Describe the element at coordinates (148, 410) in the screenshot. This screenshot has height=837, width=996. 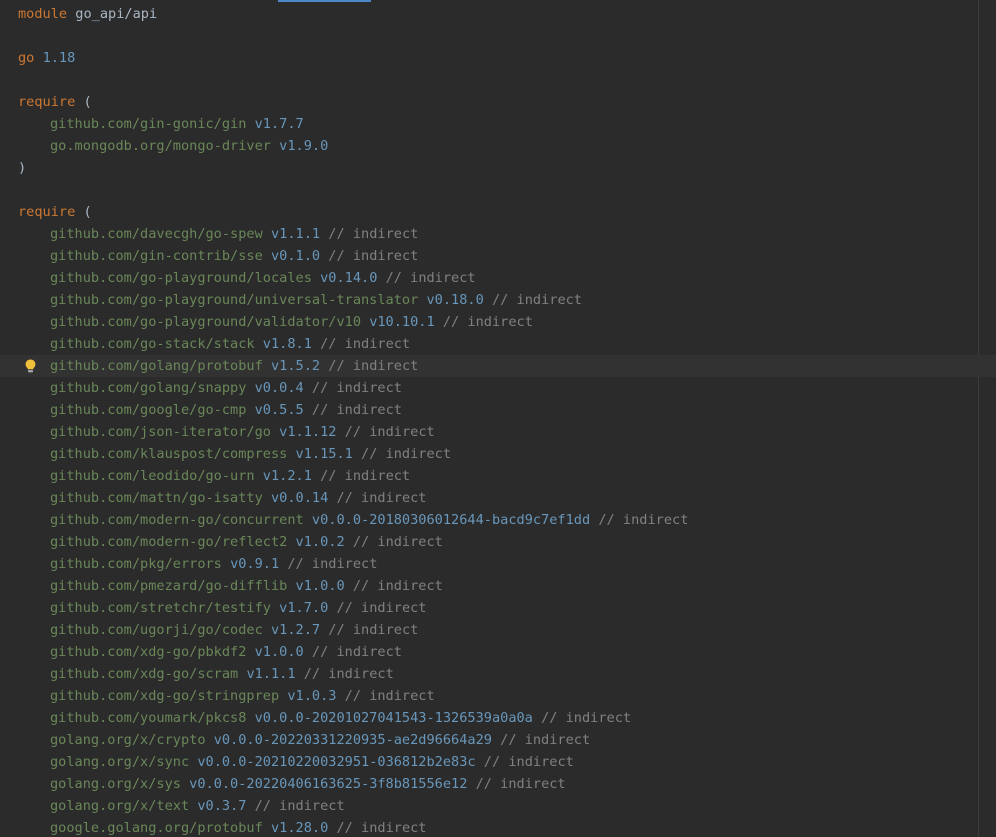
I see `dependency-path: github.com/google/go-cmp` at that location.